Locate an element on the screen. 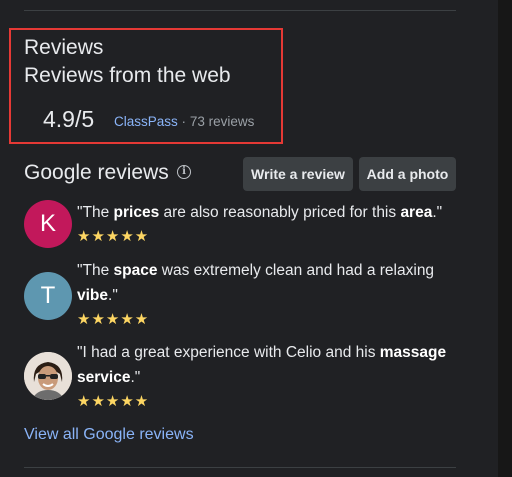 The image size is (512, 477). web-rating-score: 4.9/5 is located at coordinates (69, 119).